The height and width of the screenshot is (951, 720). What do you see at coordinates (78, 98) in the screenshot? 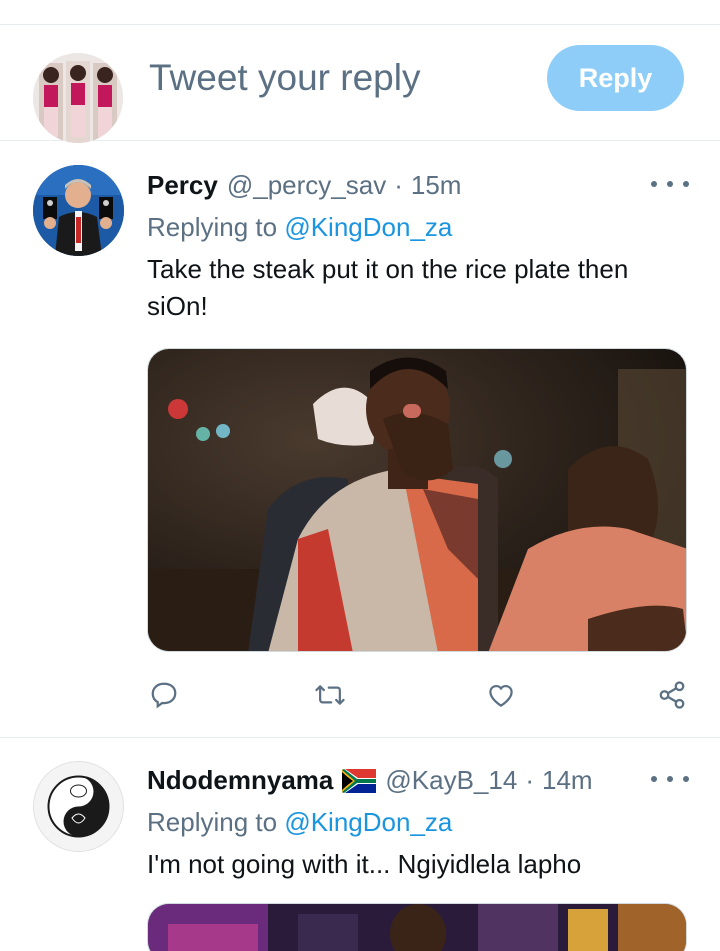
I see `user-avatar` at bounding box center [78, 98].